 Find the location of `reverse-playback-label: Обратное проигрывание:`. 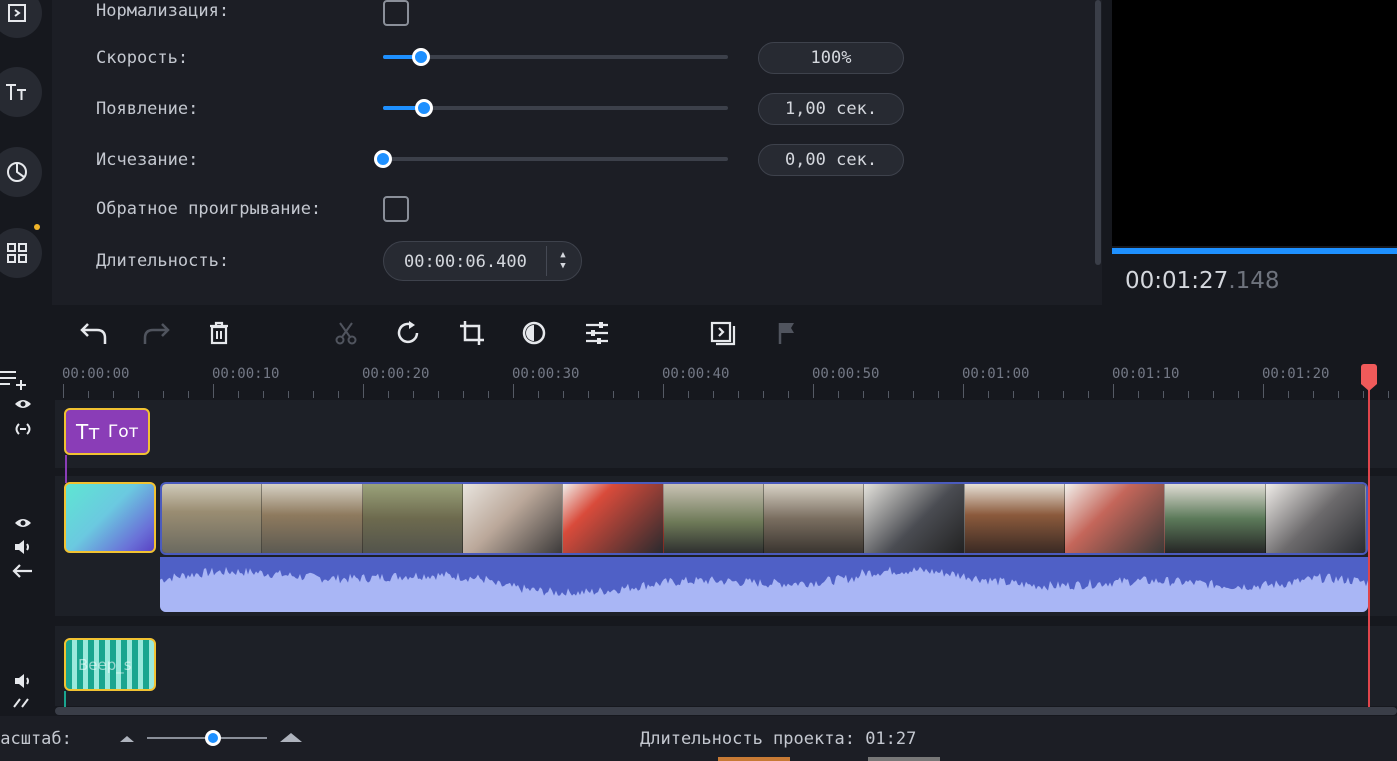

reverse-playback-label: Обратное проигрывание: is located at coordinates (209, 209).